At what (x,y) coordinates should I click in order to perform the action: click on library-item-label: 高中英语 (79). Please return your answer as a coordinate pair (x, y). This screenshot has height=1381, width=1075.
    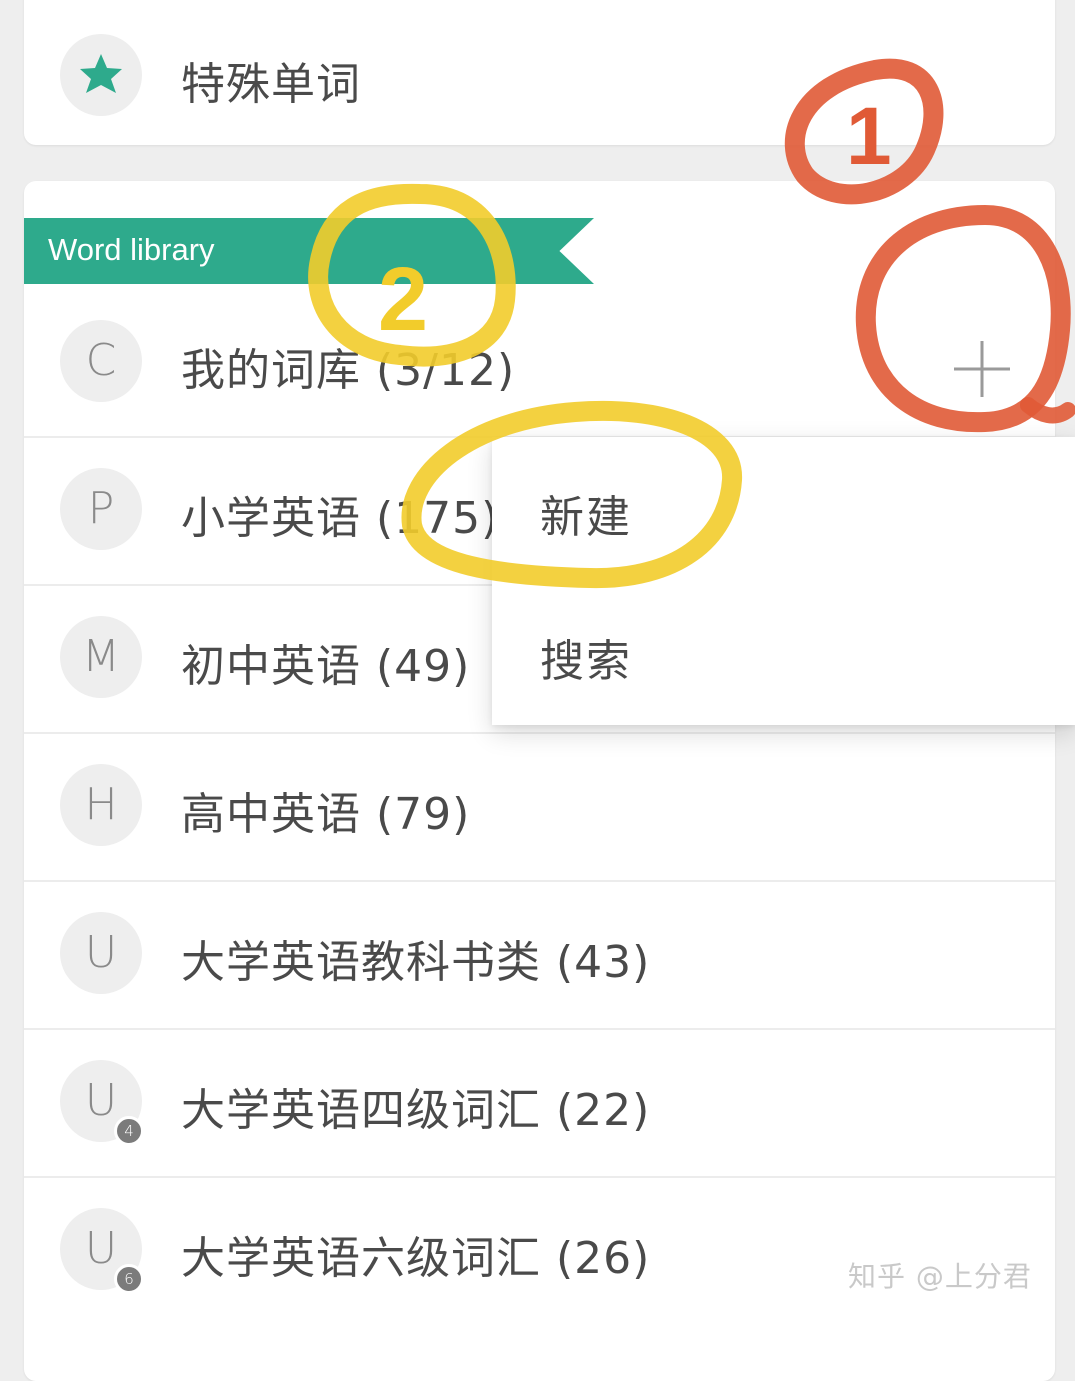
    Looking at the image, I should click on (326, 814).